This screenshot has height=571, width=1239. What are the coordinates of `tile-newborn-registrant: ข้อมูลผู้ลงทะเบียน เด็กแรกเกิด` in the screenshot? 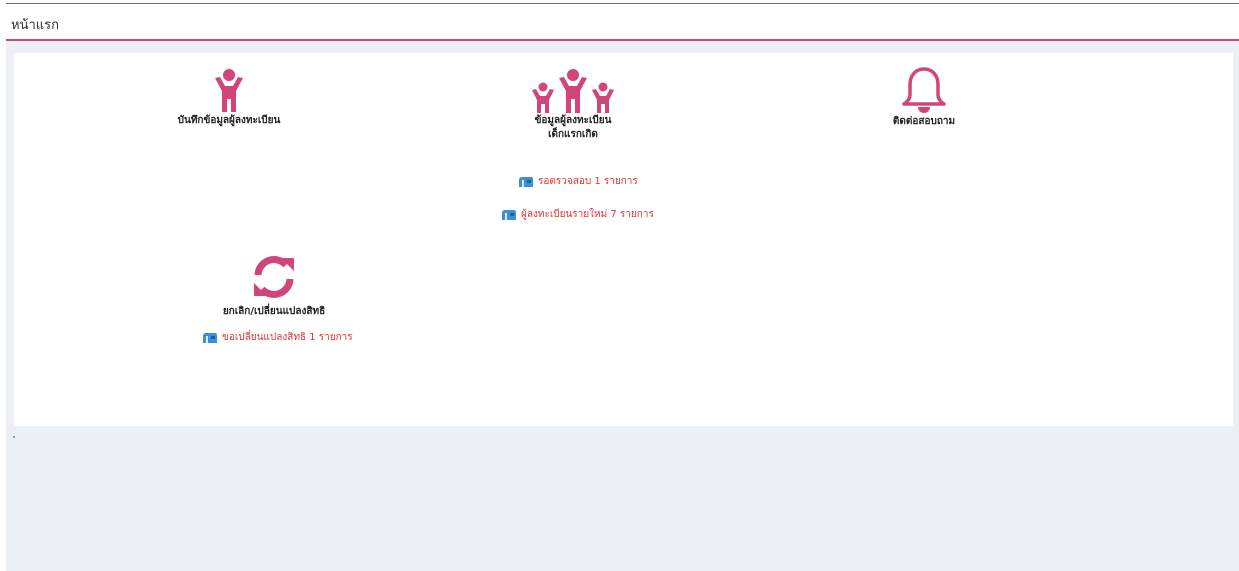 It's located at (573, 105).